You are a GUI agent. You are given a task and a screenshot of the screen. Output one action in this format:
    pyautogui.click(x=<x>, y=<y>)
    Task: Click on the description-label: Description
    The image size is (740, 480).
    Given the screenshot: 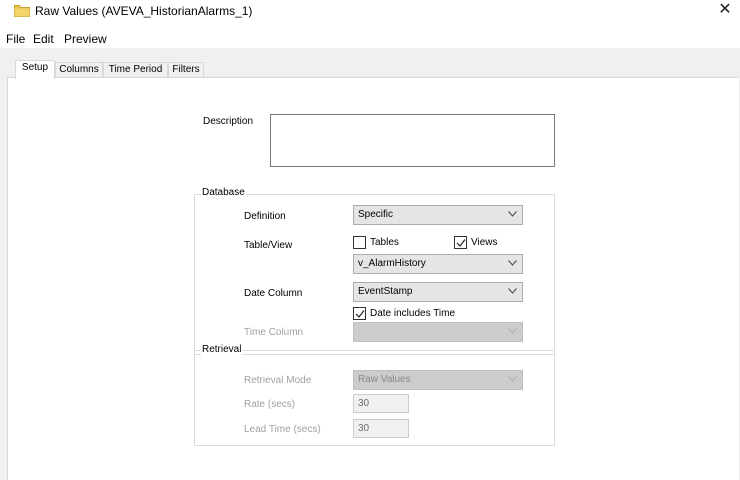 What is the action you would take?
    pyautogui.click(x=228, y=121)
    